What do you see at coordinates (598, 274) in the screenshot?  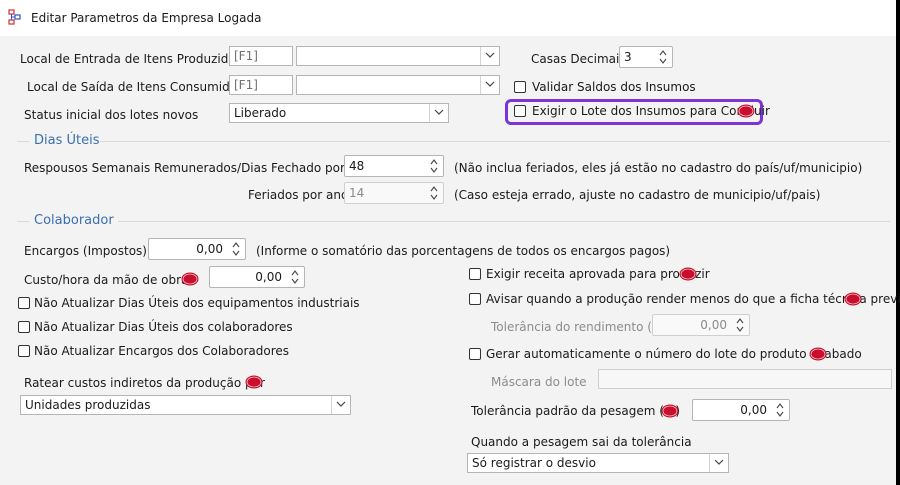 I see `exigir-receita-label: Exigir receita aprovada para produzir` at bounding box center [598, 274].